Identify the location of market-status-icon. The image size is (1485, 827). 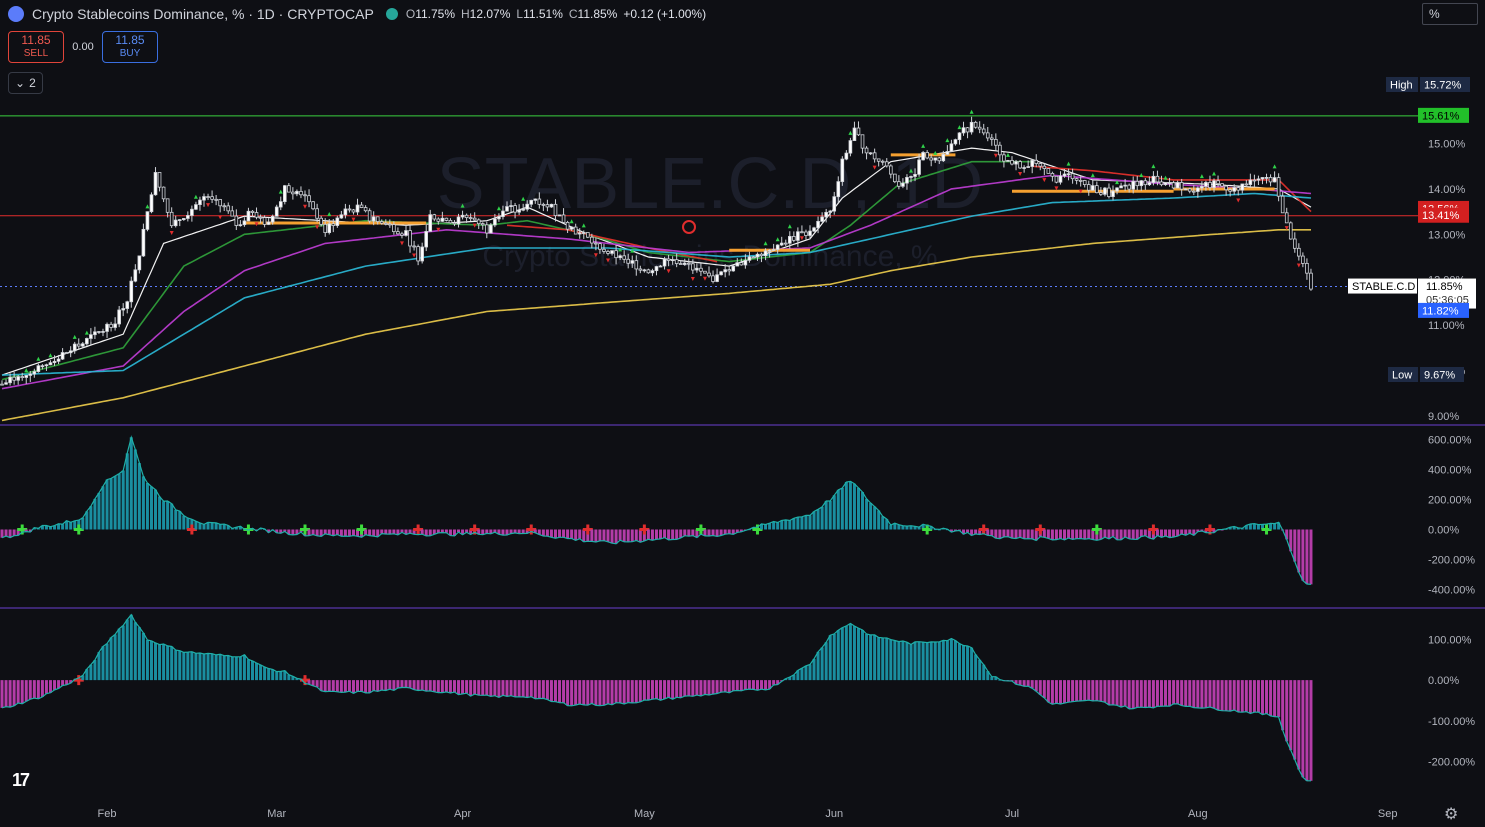
(391, 14).